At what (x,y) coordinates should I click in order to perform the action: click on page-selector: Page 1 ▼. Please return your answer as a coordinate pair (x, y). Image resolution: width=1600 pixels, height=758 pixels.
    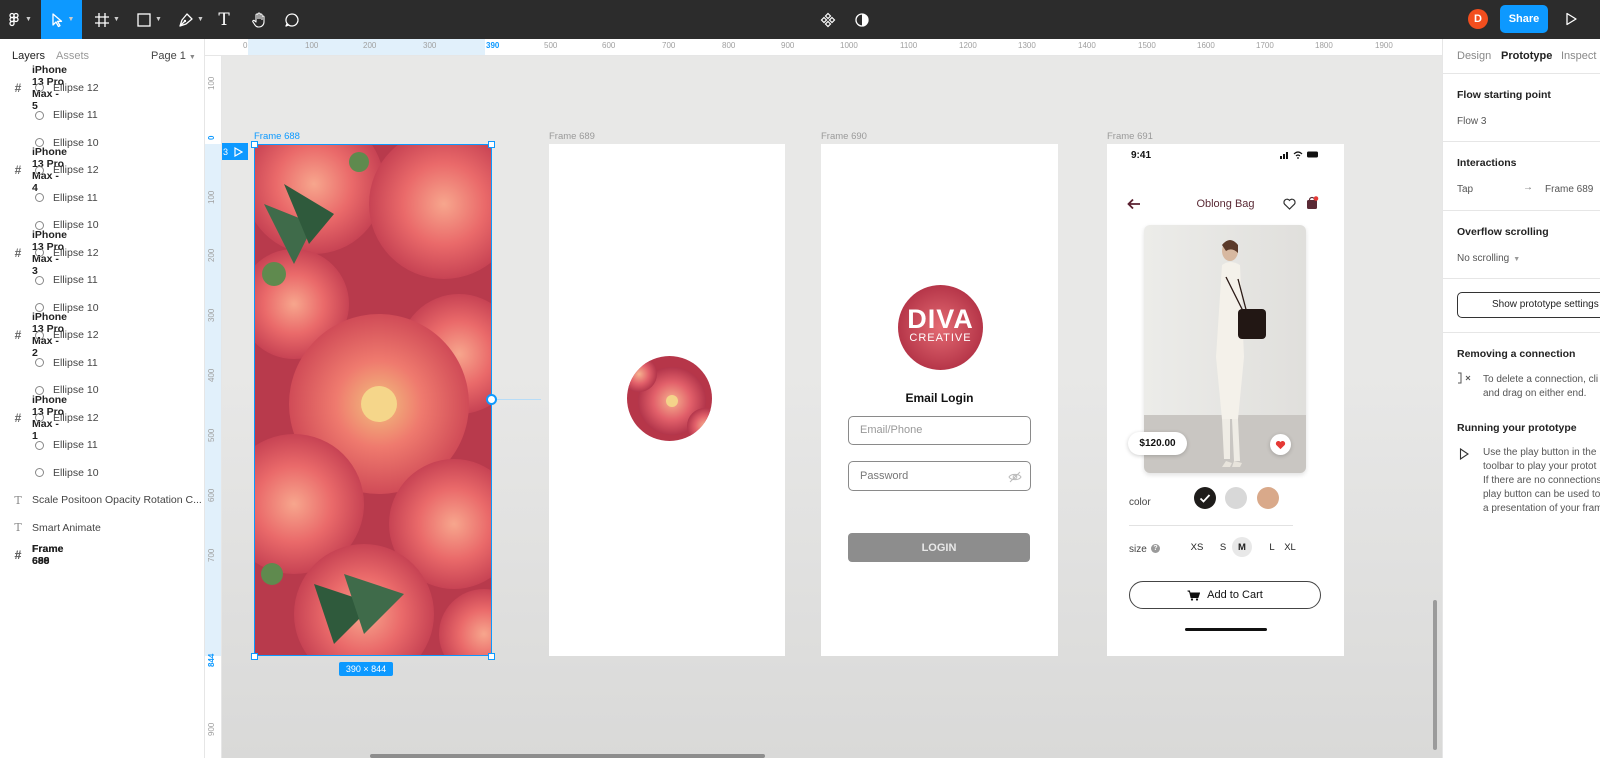
    Looking at the image, I should click on (173, 56).